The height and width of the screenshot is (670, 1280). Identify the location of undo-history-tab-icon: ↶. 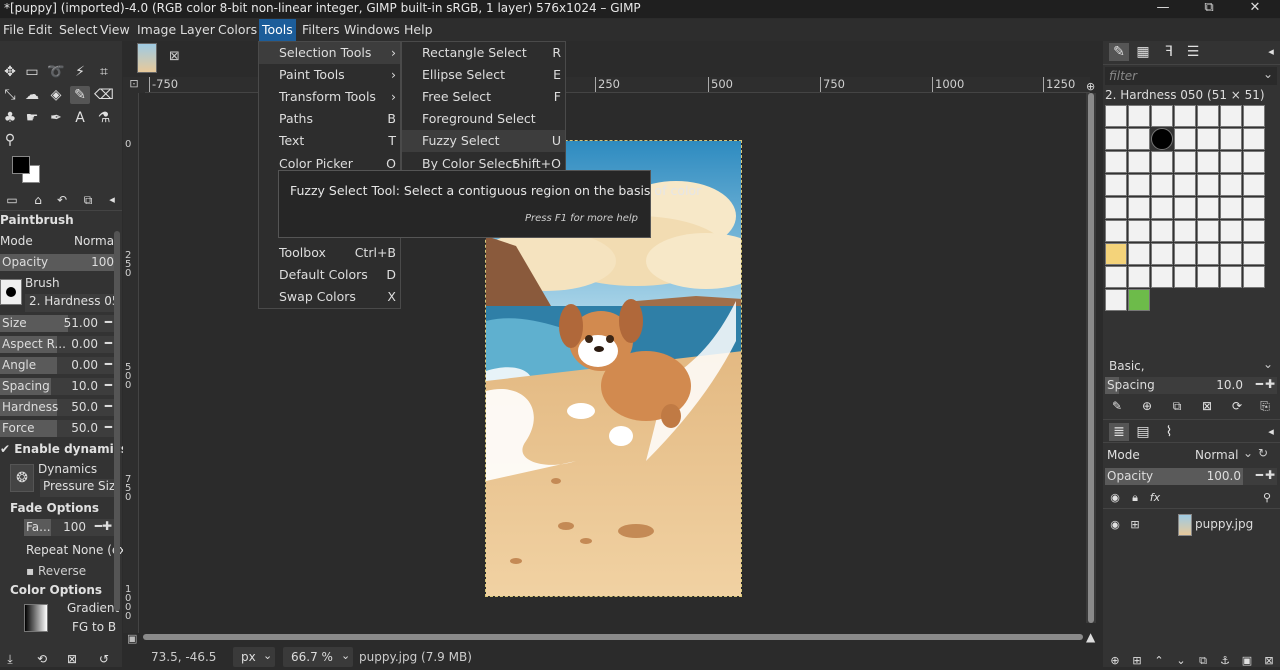
(62, 200).